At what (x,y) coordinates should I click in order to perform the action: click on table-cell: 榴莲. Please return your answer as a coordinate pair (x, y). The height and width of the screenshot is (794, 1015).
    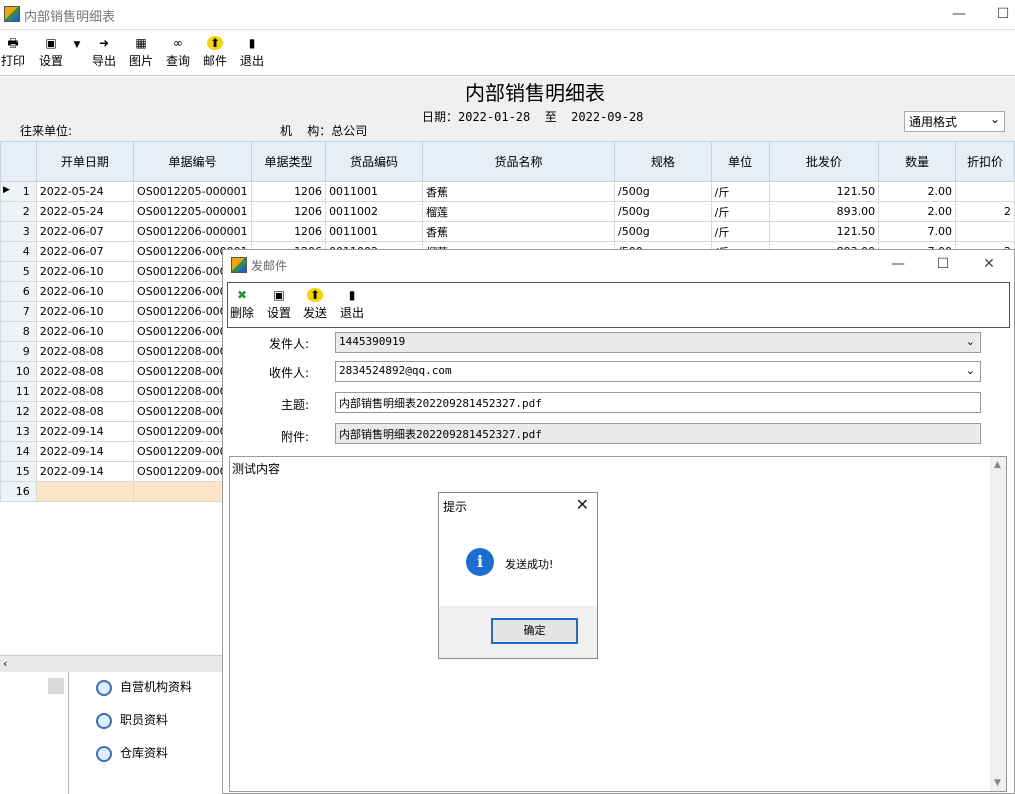
    Looking at the image, I should click on (519, 211).